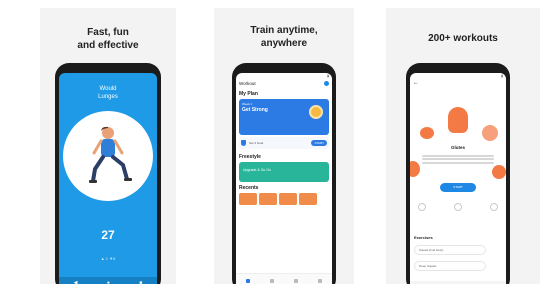  I want to click on me-icon, so click(320, 281).